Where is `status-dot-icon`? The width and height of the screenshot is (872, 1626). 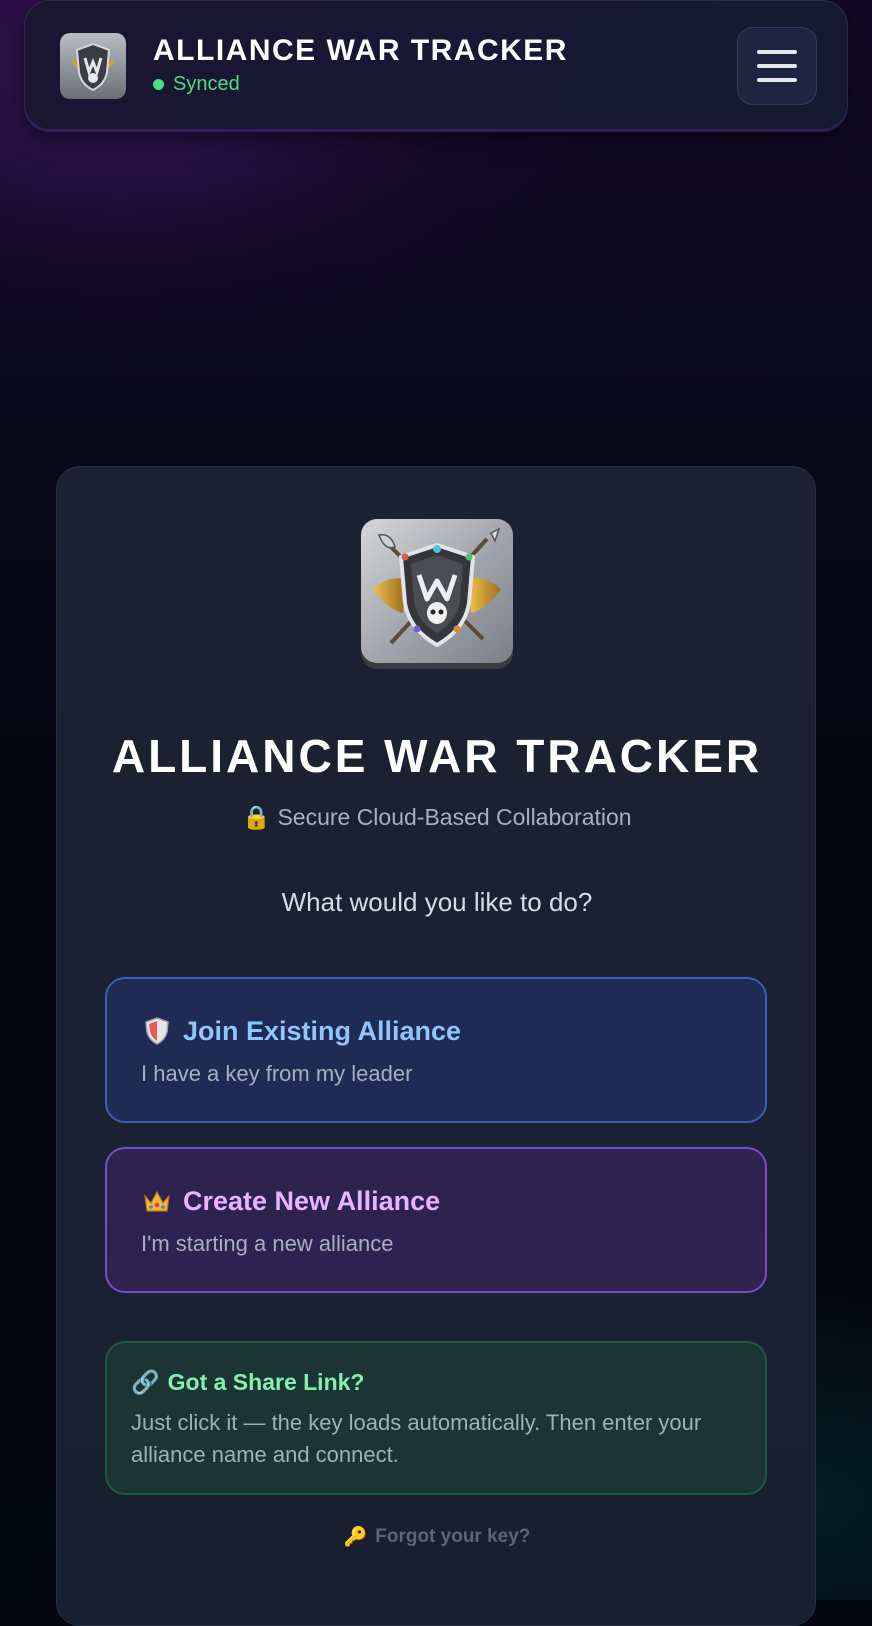 status-dot-icon is located at coordinates (158, 84).